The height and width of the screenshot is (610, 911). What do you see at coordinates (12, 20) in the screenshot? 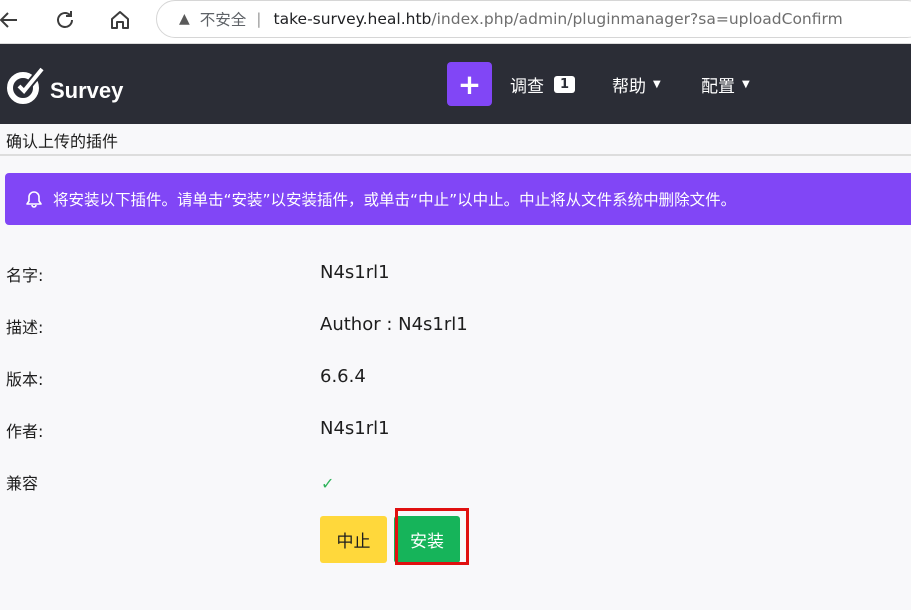
I see `back-arrow-icon` at bounding box center [12, 20].